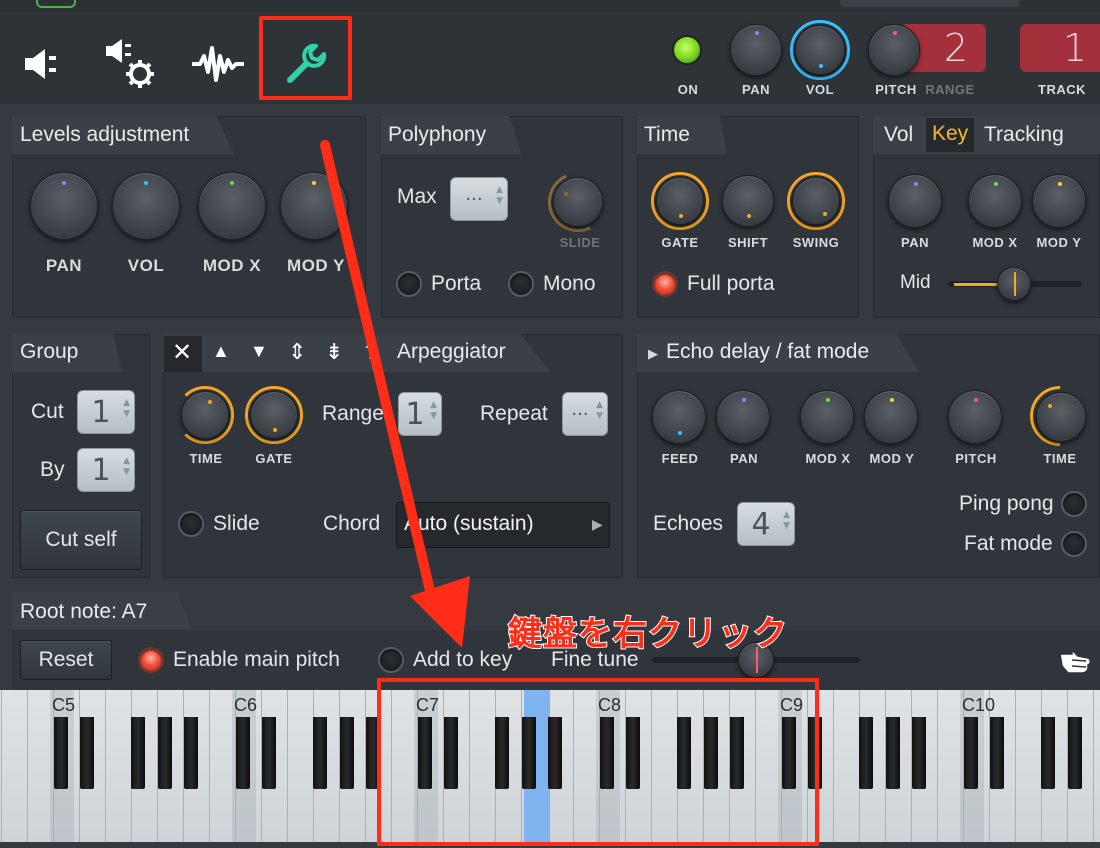 The image size is (1100, 848). I want to click on max-value: ···, so click(474, 199).